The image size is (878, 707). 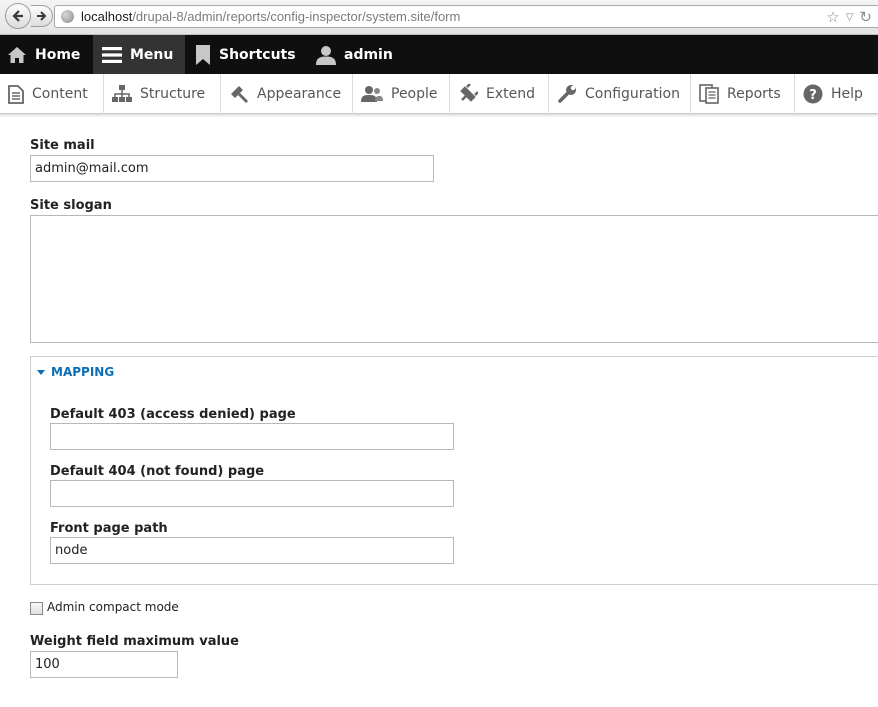 I want to click on tray-item-people: People, so click(x=401, y=94).